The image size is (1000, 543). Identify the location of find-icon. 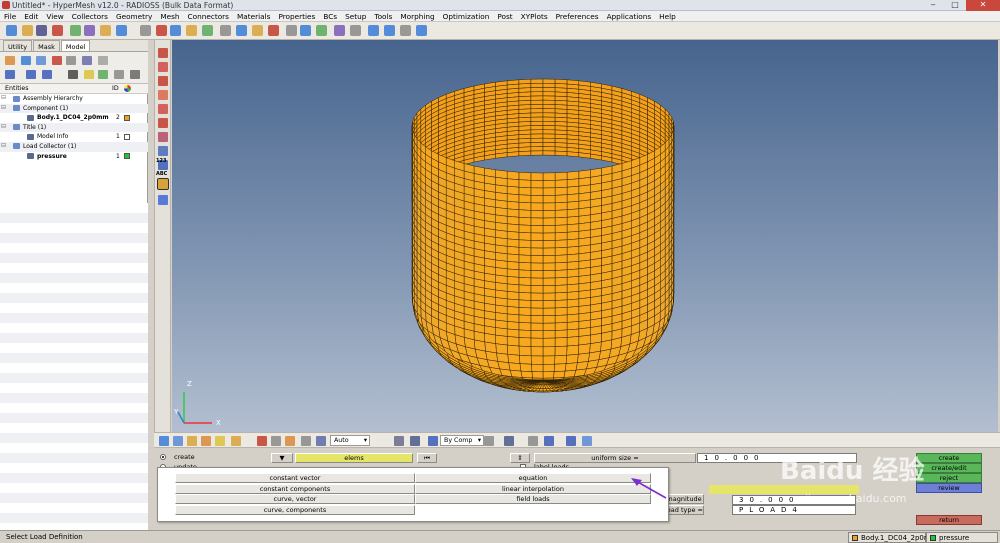
(103, 60).